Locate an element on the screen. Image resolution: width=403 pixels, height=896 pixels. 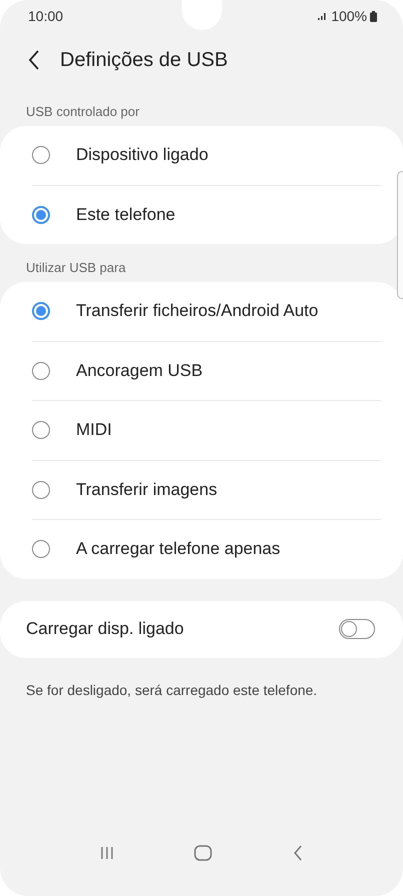
home-icon is located at coordinates (203, 853).